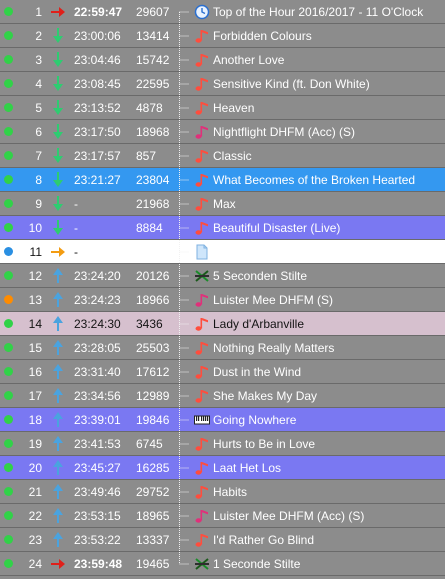  I want to click on playlist-row: 15 23:28:05 25503 Nothing Really Matters, so click(222, 348).